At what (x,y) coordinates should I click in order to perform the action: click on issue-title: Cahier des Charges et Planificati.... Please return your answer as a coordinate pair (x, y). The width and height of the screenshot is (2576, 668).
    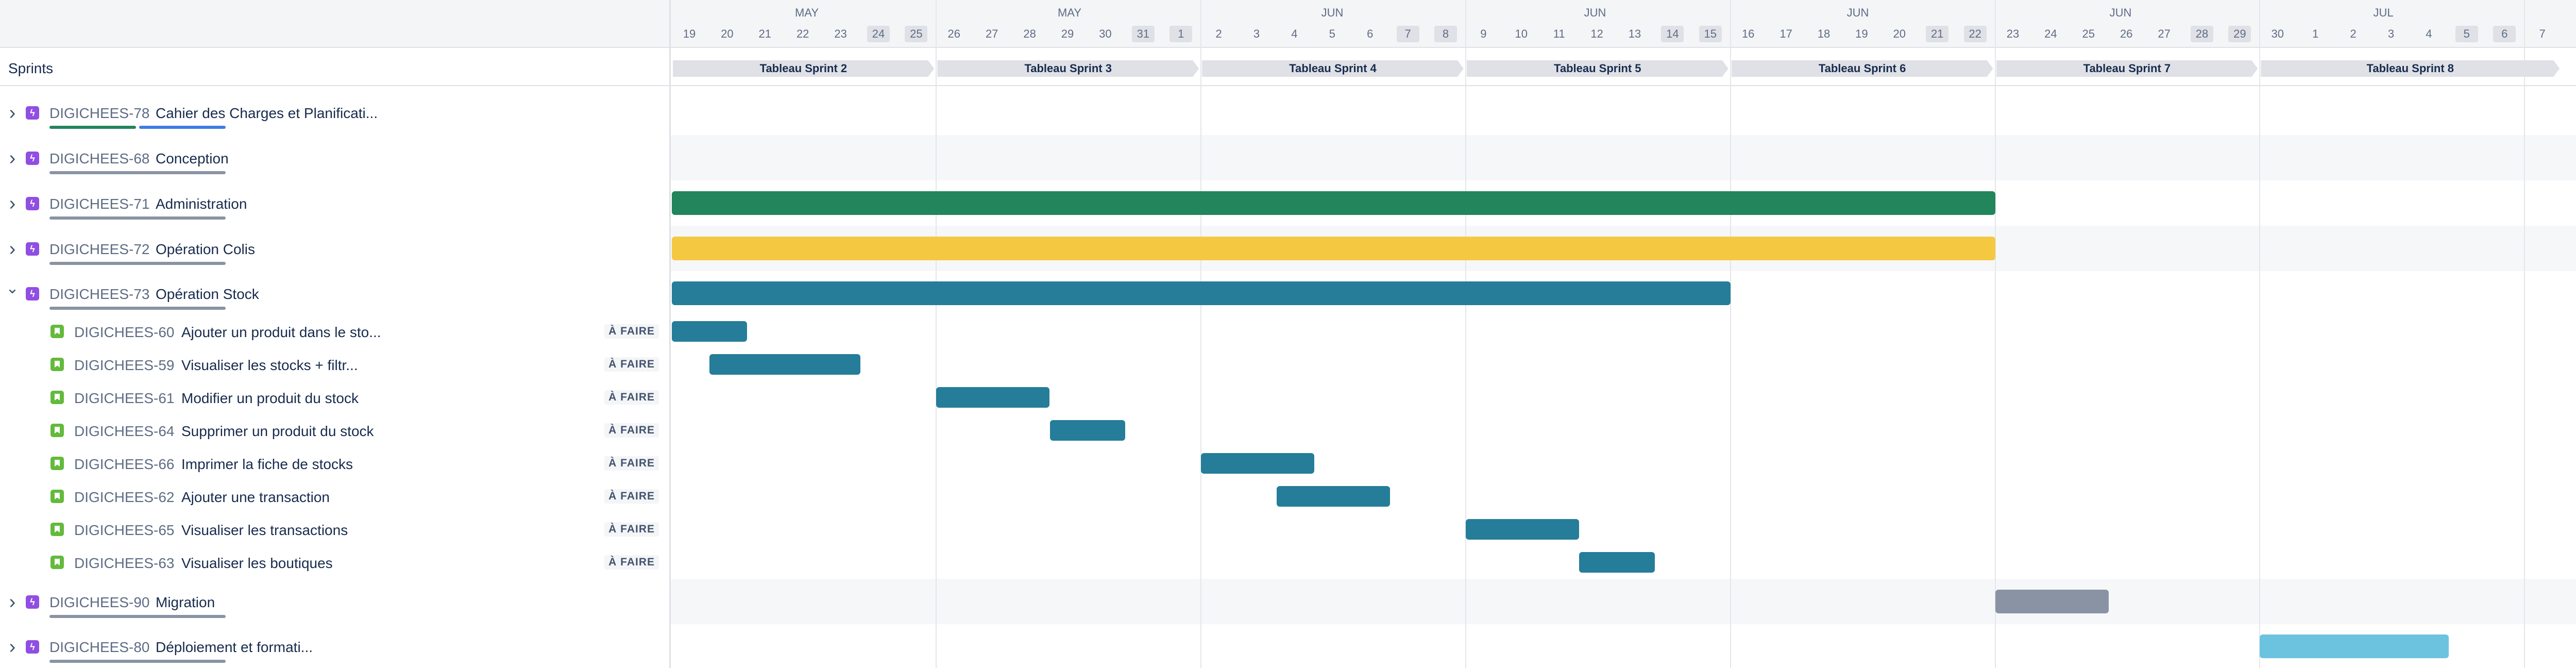
    Looking at the image, I should click on (267, 113).